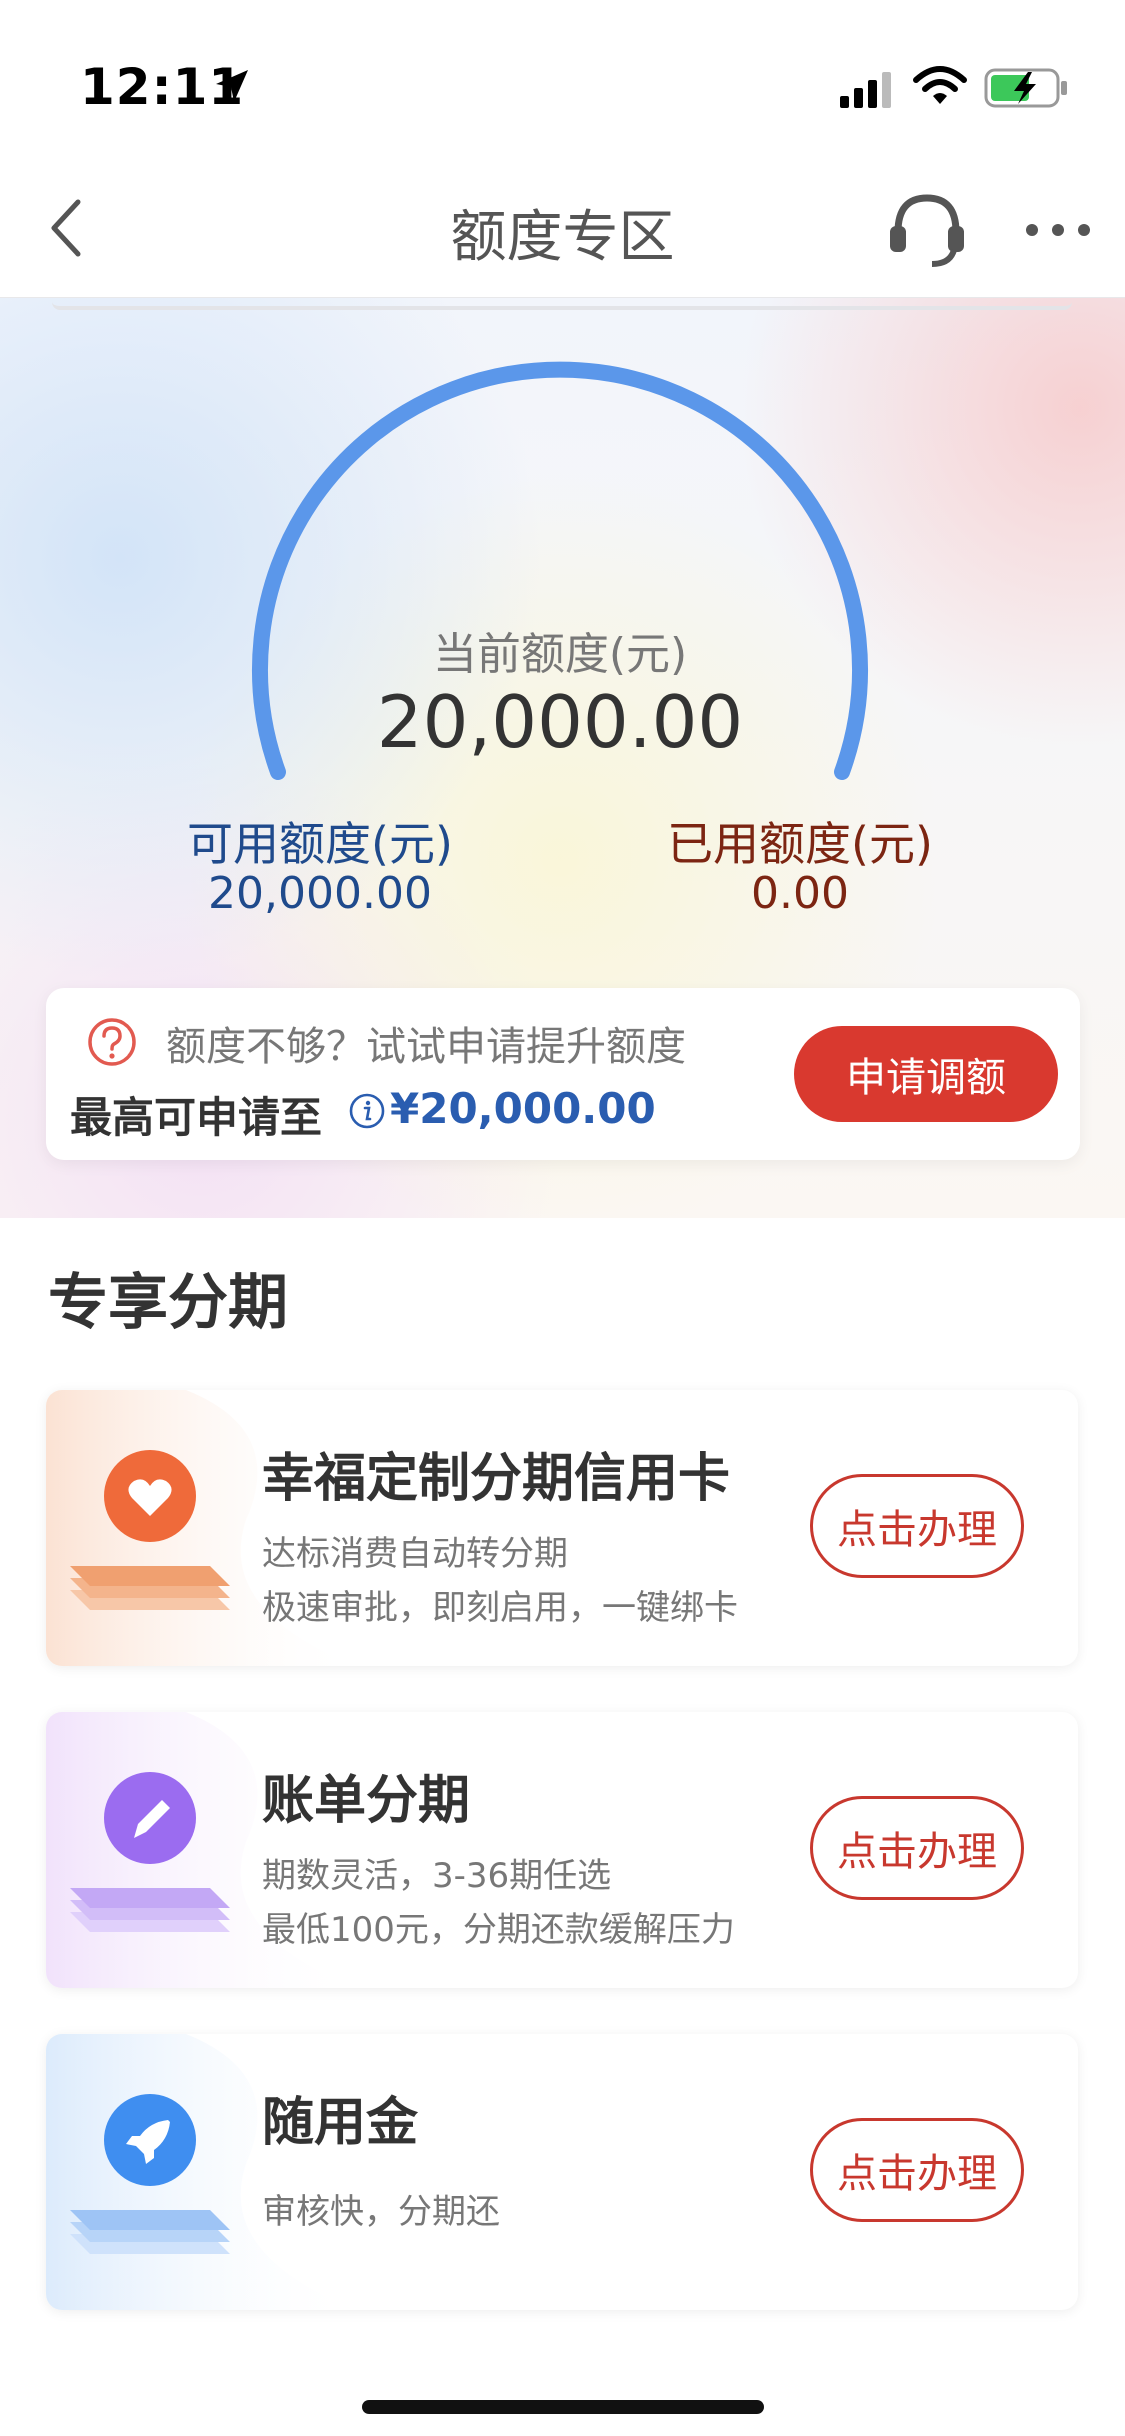 Image resolution: width=1125 pixels, height=2436 pixels. I want to click on wifi-icon, so click(940, 85).